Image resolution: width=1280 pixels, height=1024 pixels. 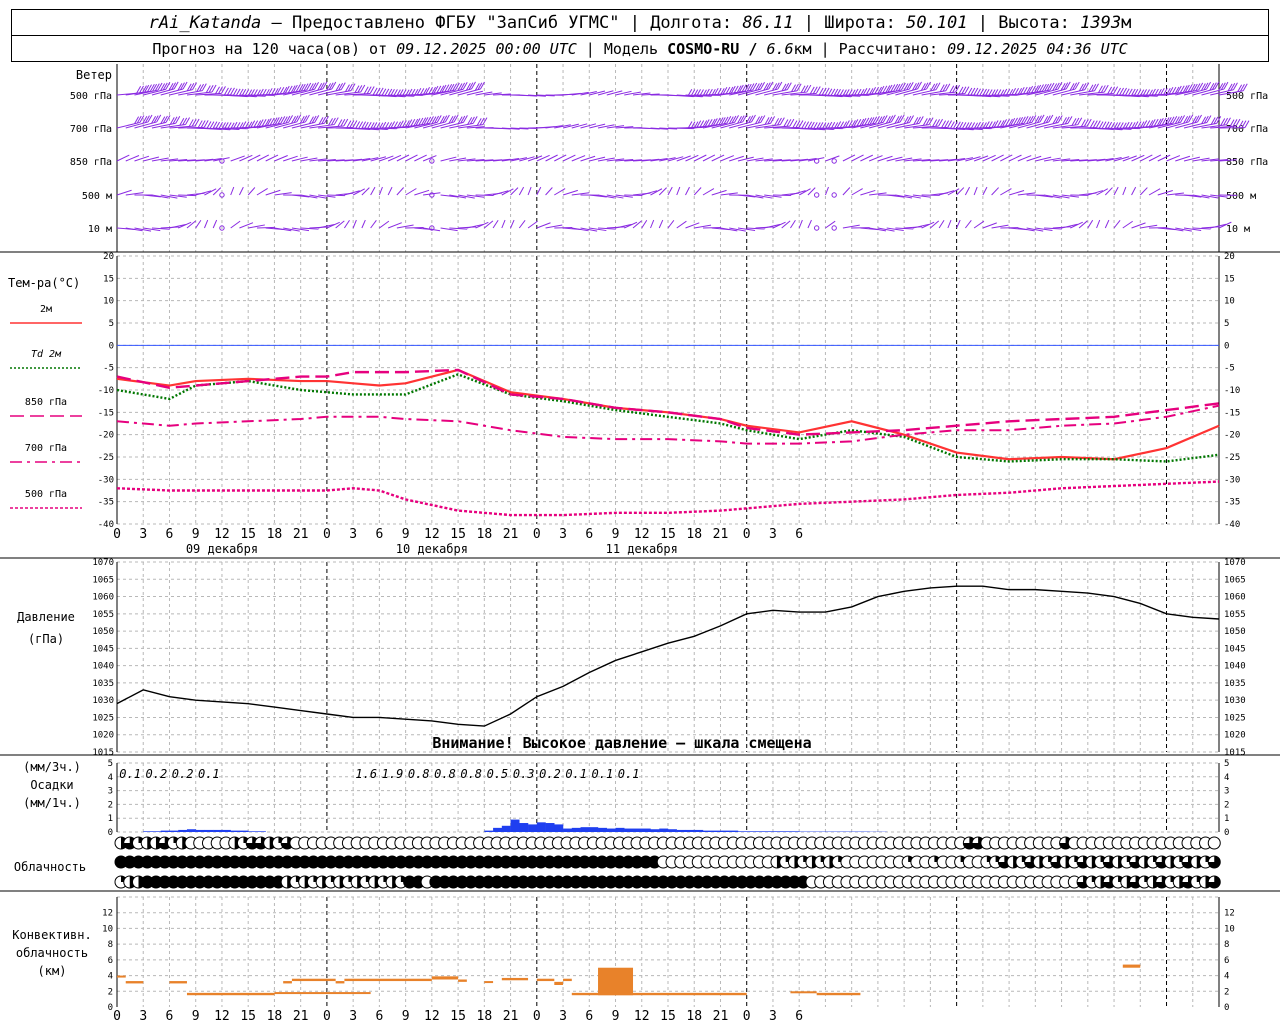 What do you see at coordinates (642, 549) in the screenshot?
I see `day-label: 11 декабря` at bounding box center [642, 549].